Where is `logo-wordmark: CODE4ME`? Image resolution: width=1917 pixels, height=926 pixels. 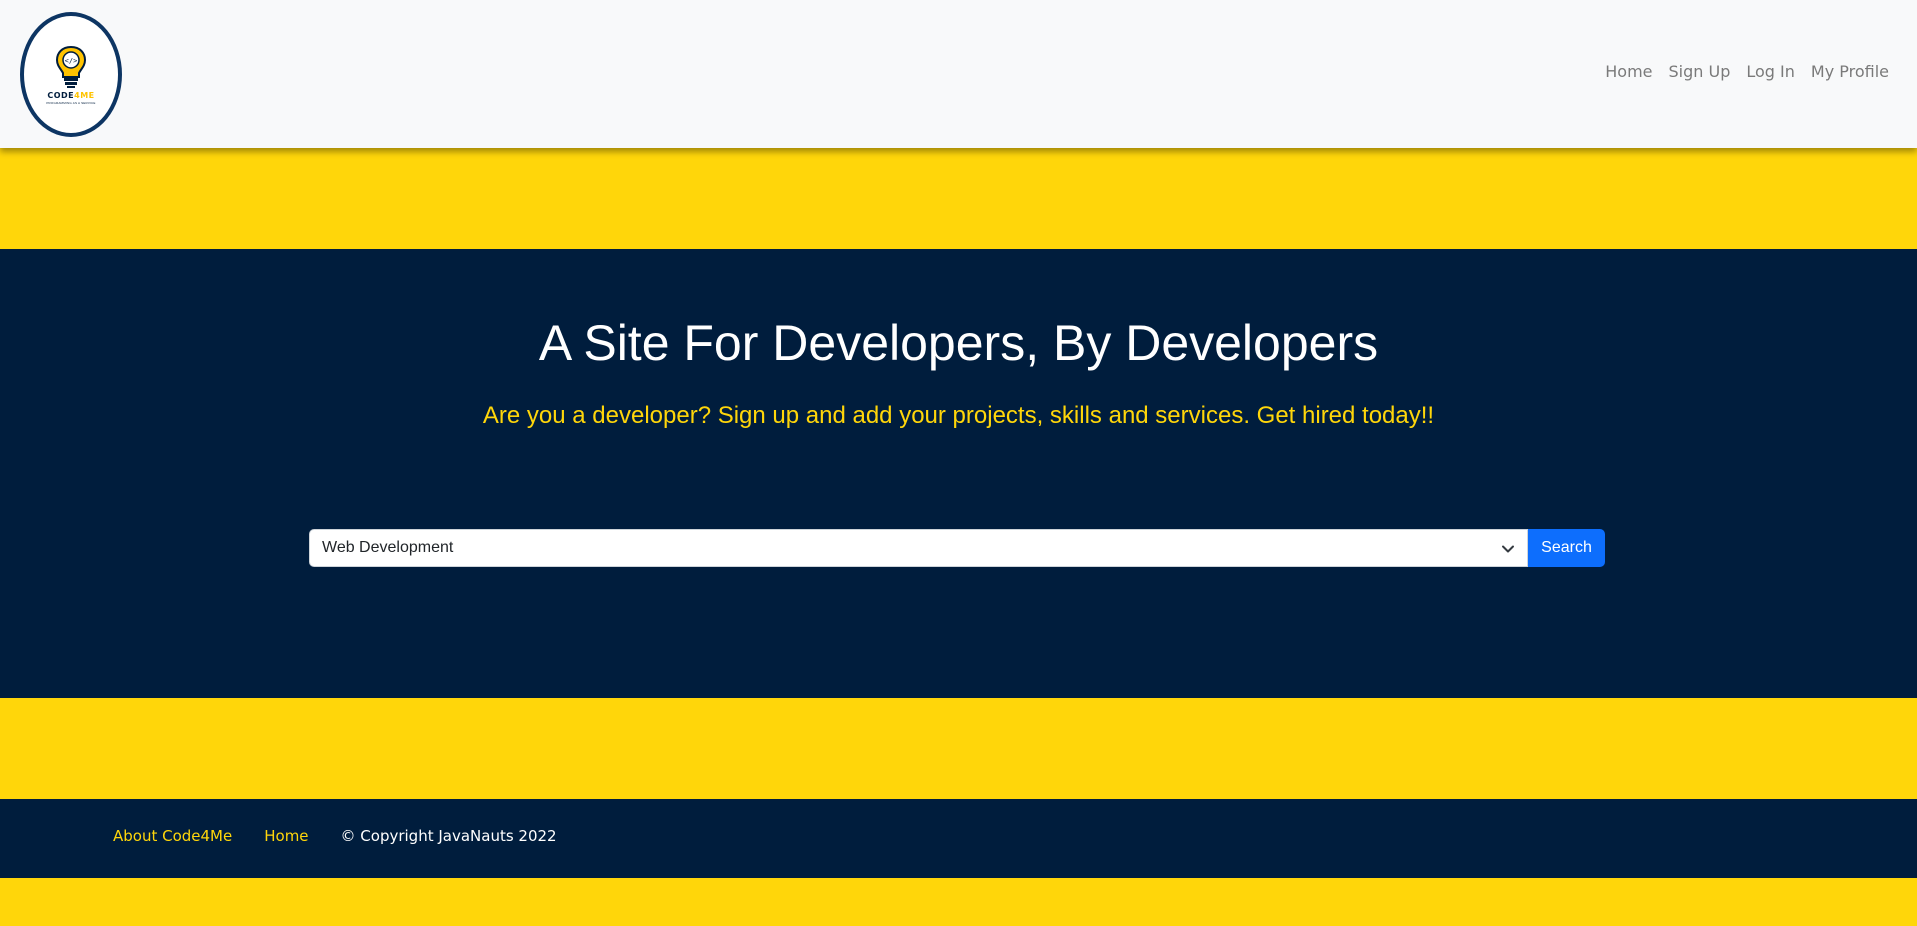 logo-wordmark: CODE4ME is located at coordinates (71, 95).